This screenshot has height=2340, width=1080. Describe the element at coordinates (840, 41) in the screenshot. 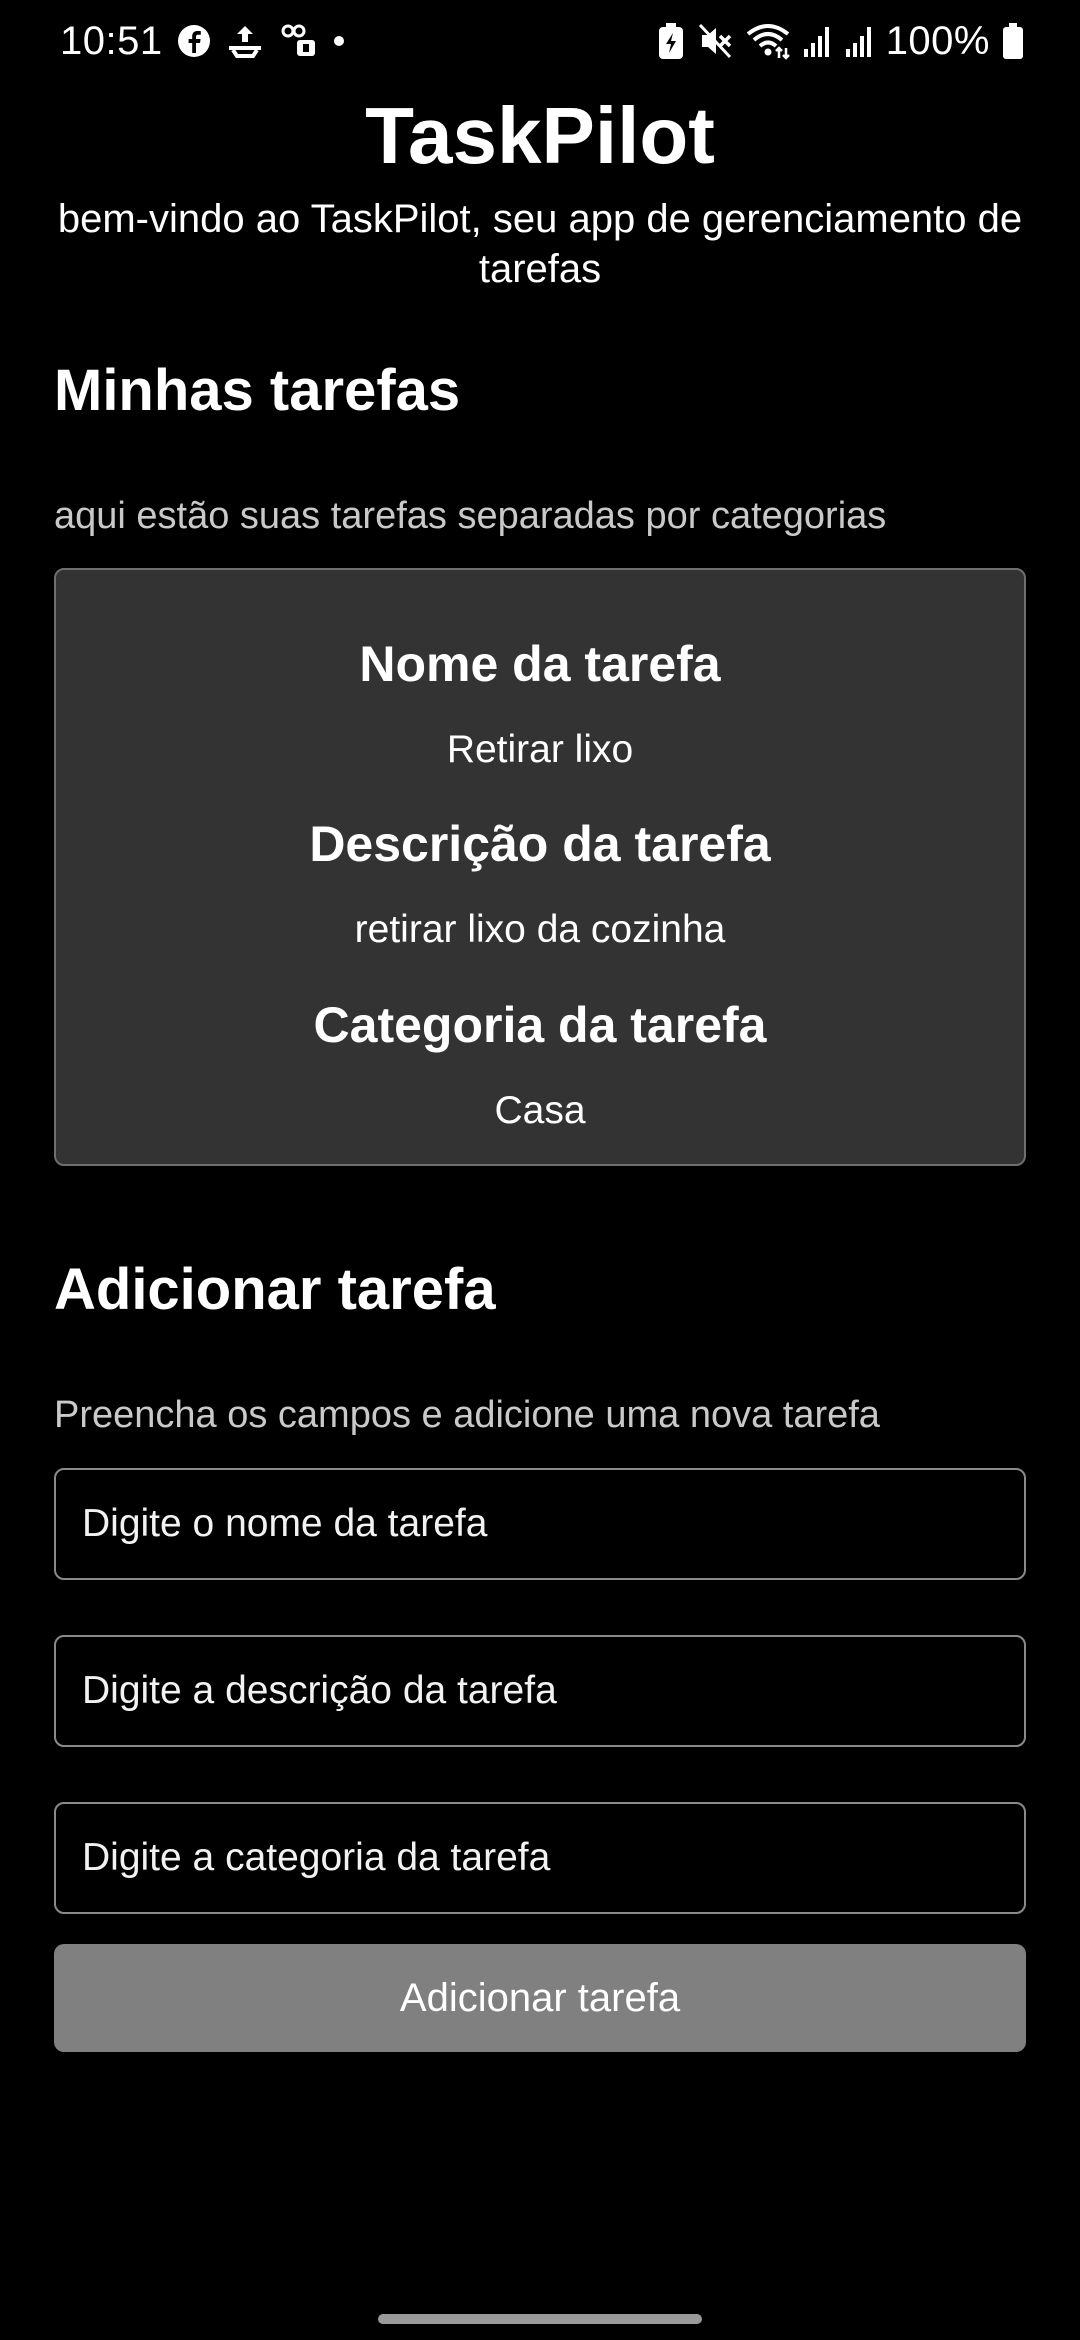

I see `status-bar-right: 100%` at that location.